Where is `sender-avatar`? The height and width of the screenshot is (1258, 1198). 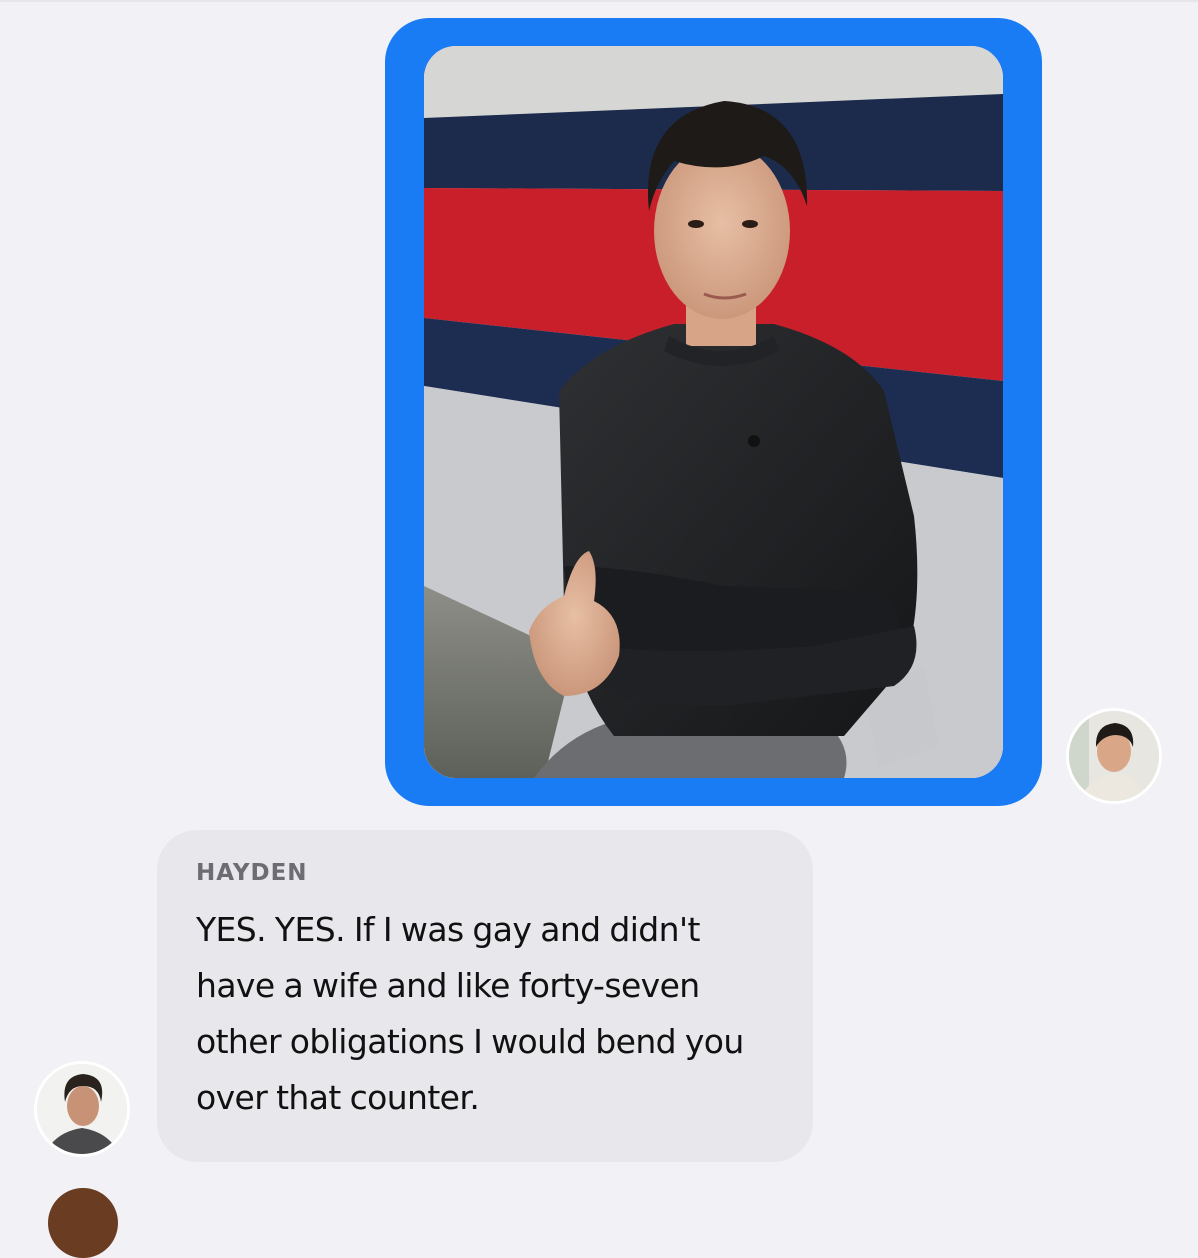
sender-avatar is located at coordinates (82, 1109).